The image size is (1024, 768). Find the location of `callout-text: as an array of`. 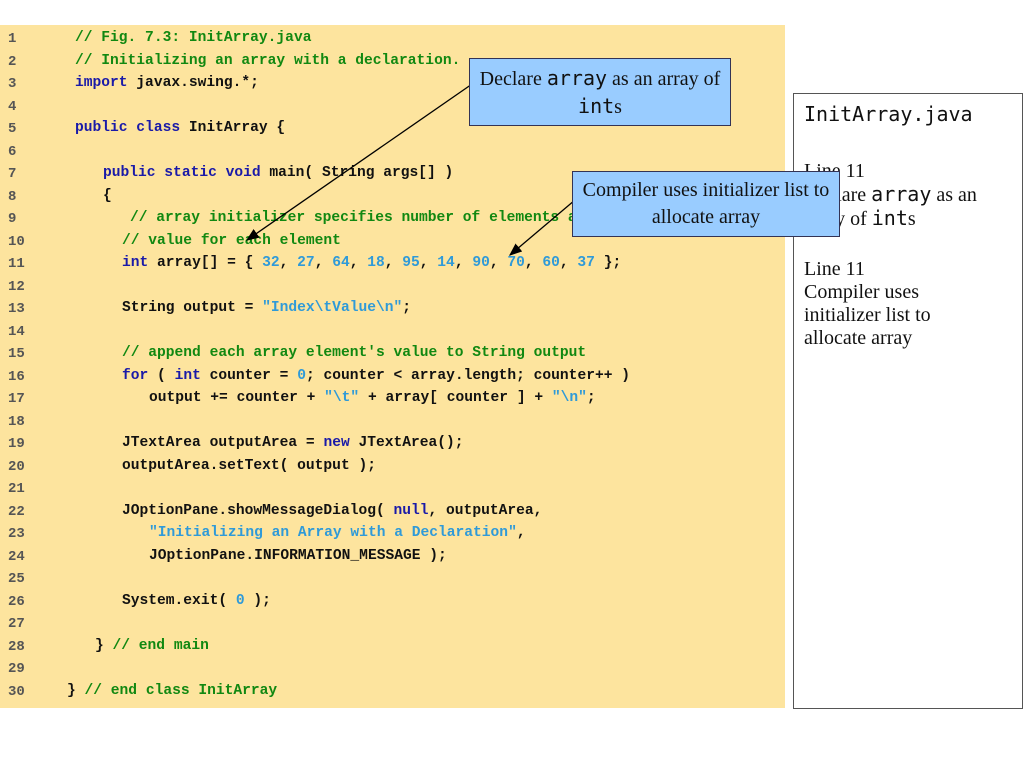

callout-text: as an array of is located at coordinates (664, 79).